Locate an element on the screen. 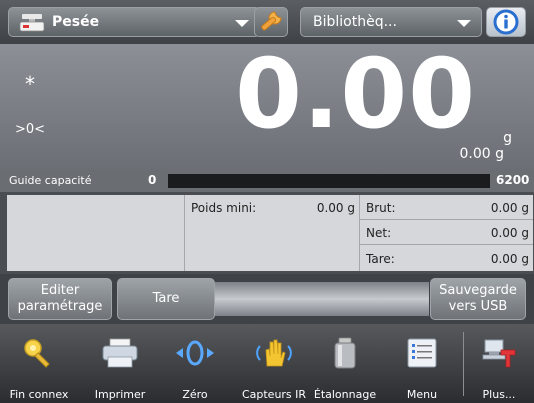 Image resolution: width=534 pixels, height=403 pixels. min-weight-value: 0.00 g is located at coordinates (335, 208).